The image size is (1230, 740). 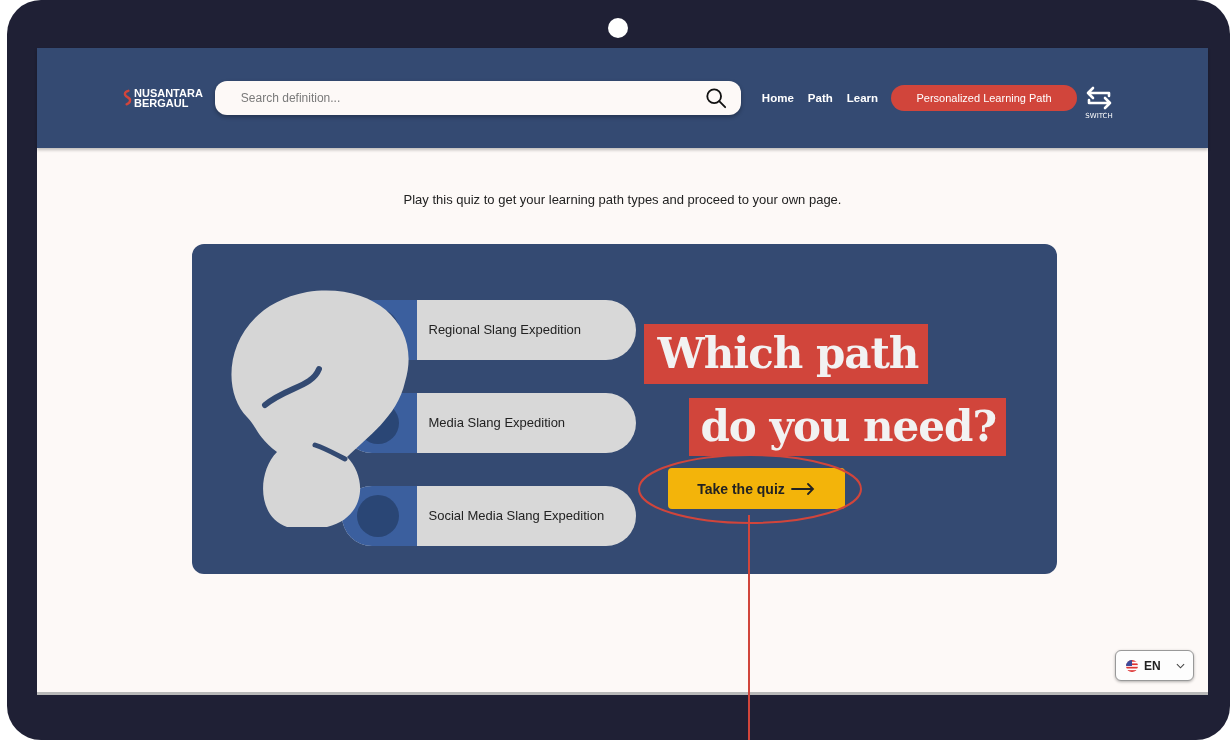 I want to click on nav-link: Learn, so click(x=862, y=98).